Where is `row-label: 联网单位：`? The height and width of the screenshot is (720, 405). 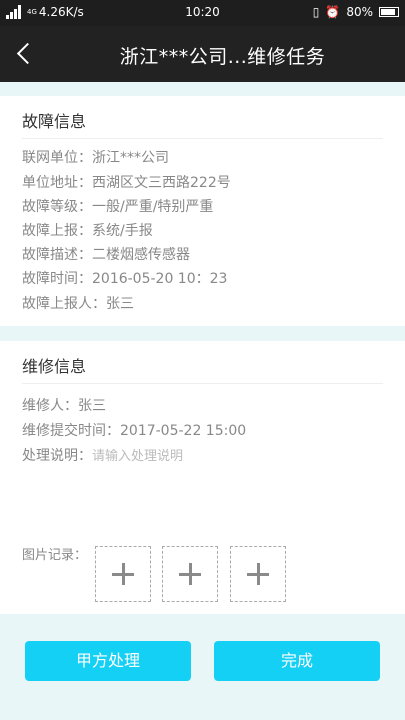 row-label: 联网单位： is located at coordinates (57, 158).